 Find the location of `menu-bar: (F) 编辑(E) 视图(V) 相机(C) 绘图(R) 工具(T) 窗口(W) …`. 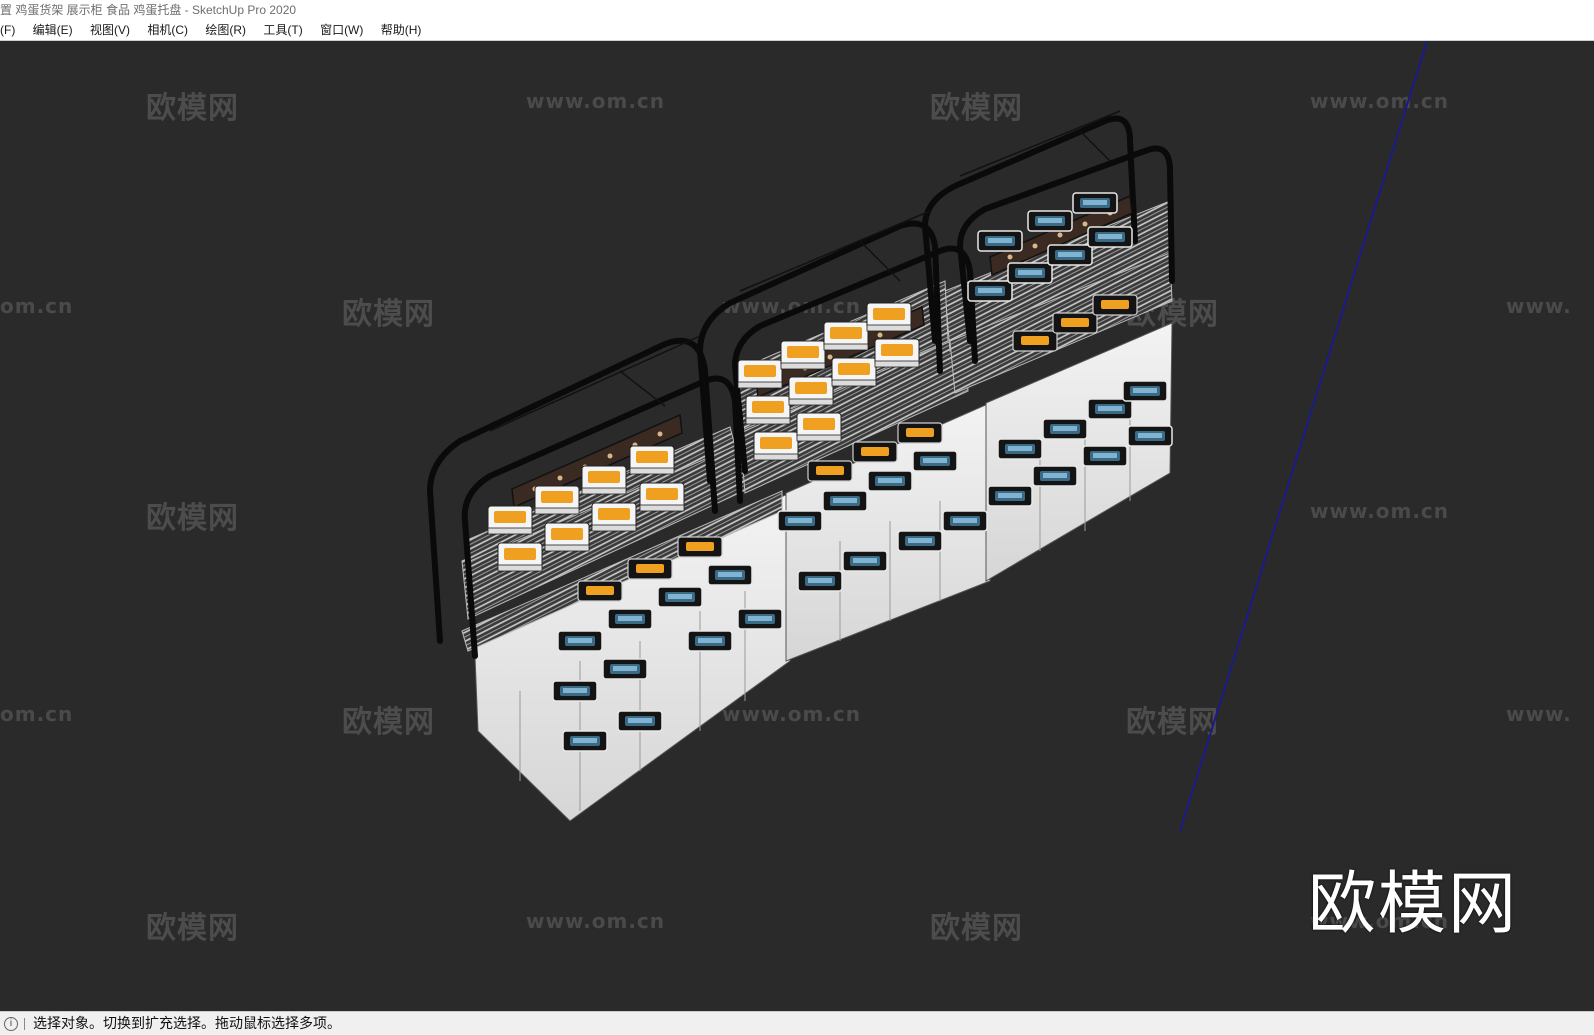

menu-bar: (F) 编辑(E) 视图(V) 相机(C) 绘图(R) 工具(T) 窗口(W) … is located at coordinates (797, 30).